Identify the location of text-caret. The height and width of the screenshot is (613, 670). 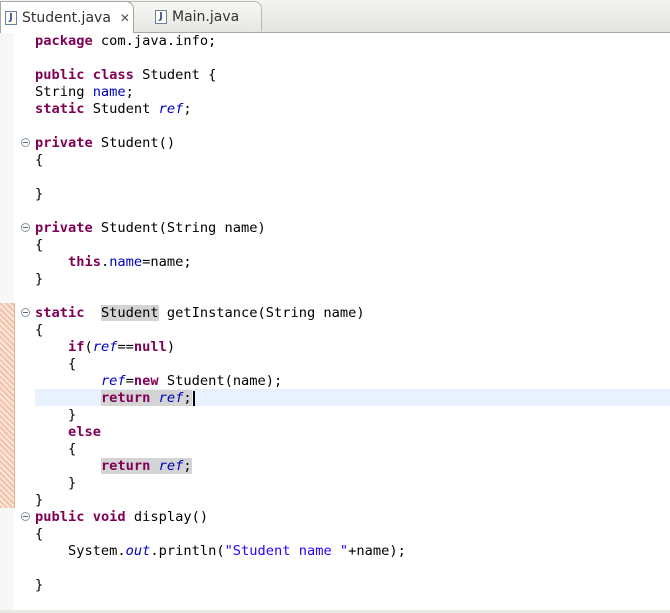
(193, 398).